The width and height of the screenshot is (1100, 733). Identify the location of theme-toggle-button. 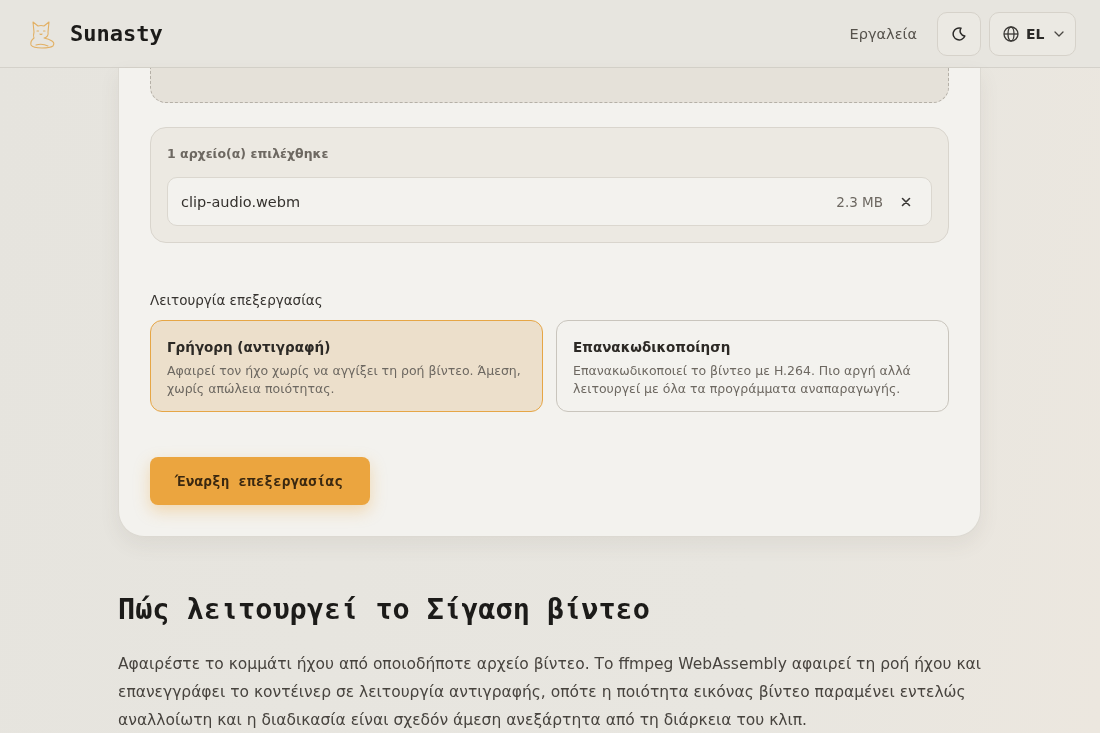
(959, 33).